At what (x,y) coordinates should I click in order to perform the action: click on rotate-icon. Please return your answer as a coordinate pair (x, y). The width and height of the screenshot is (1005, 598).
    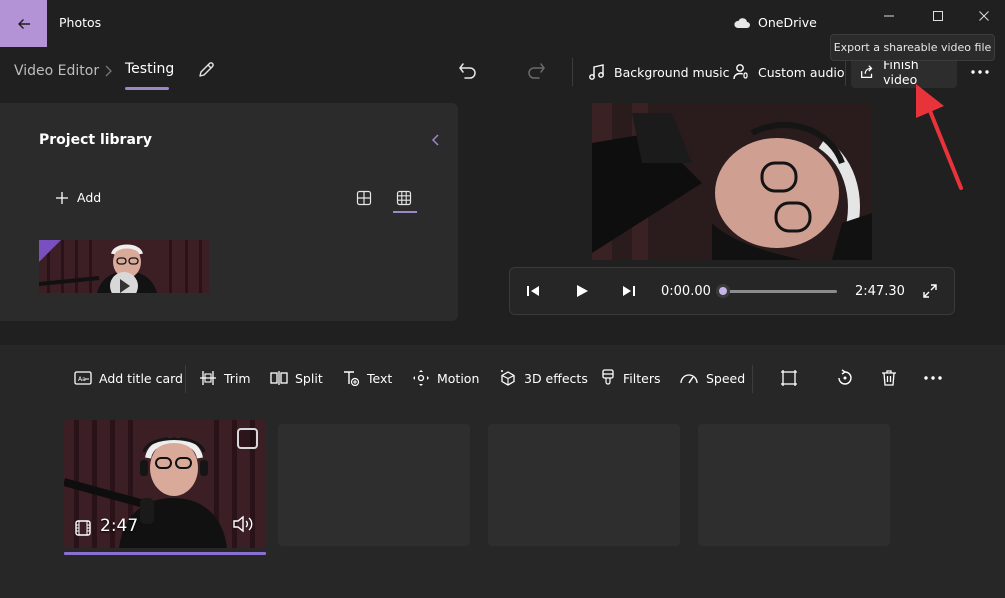
    Looking at the image, I should click on (845, 377).